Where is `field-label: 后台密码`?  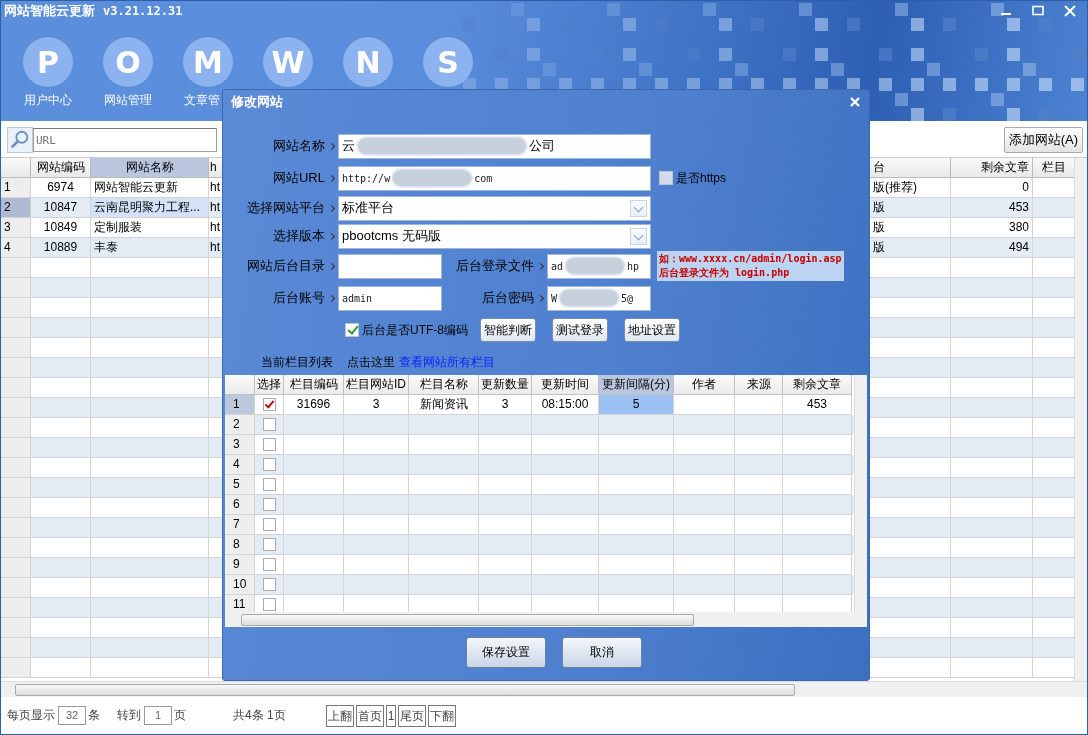
field-label: 后台密码 is located at coordinates (508, 298).